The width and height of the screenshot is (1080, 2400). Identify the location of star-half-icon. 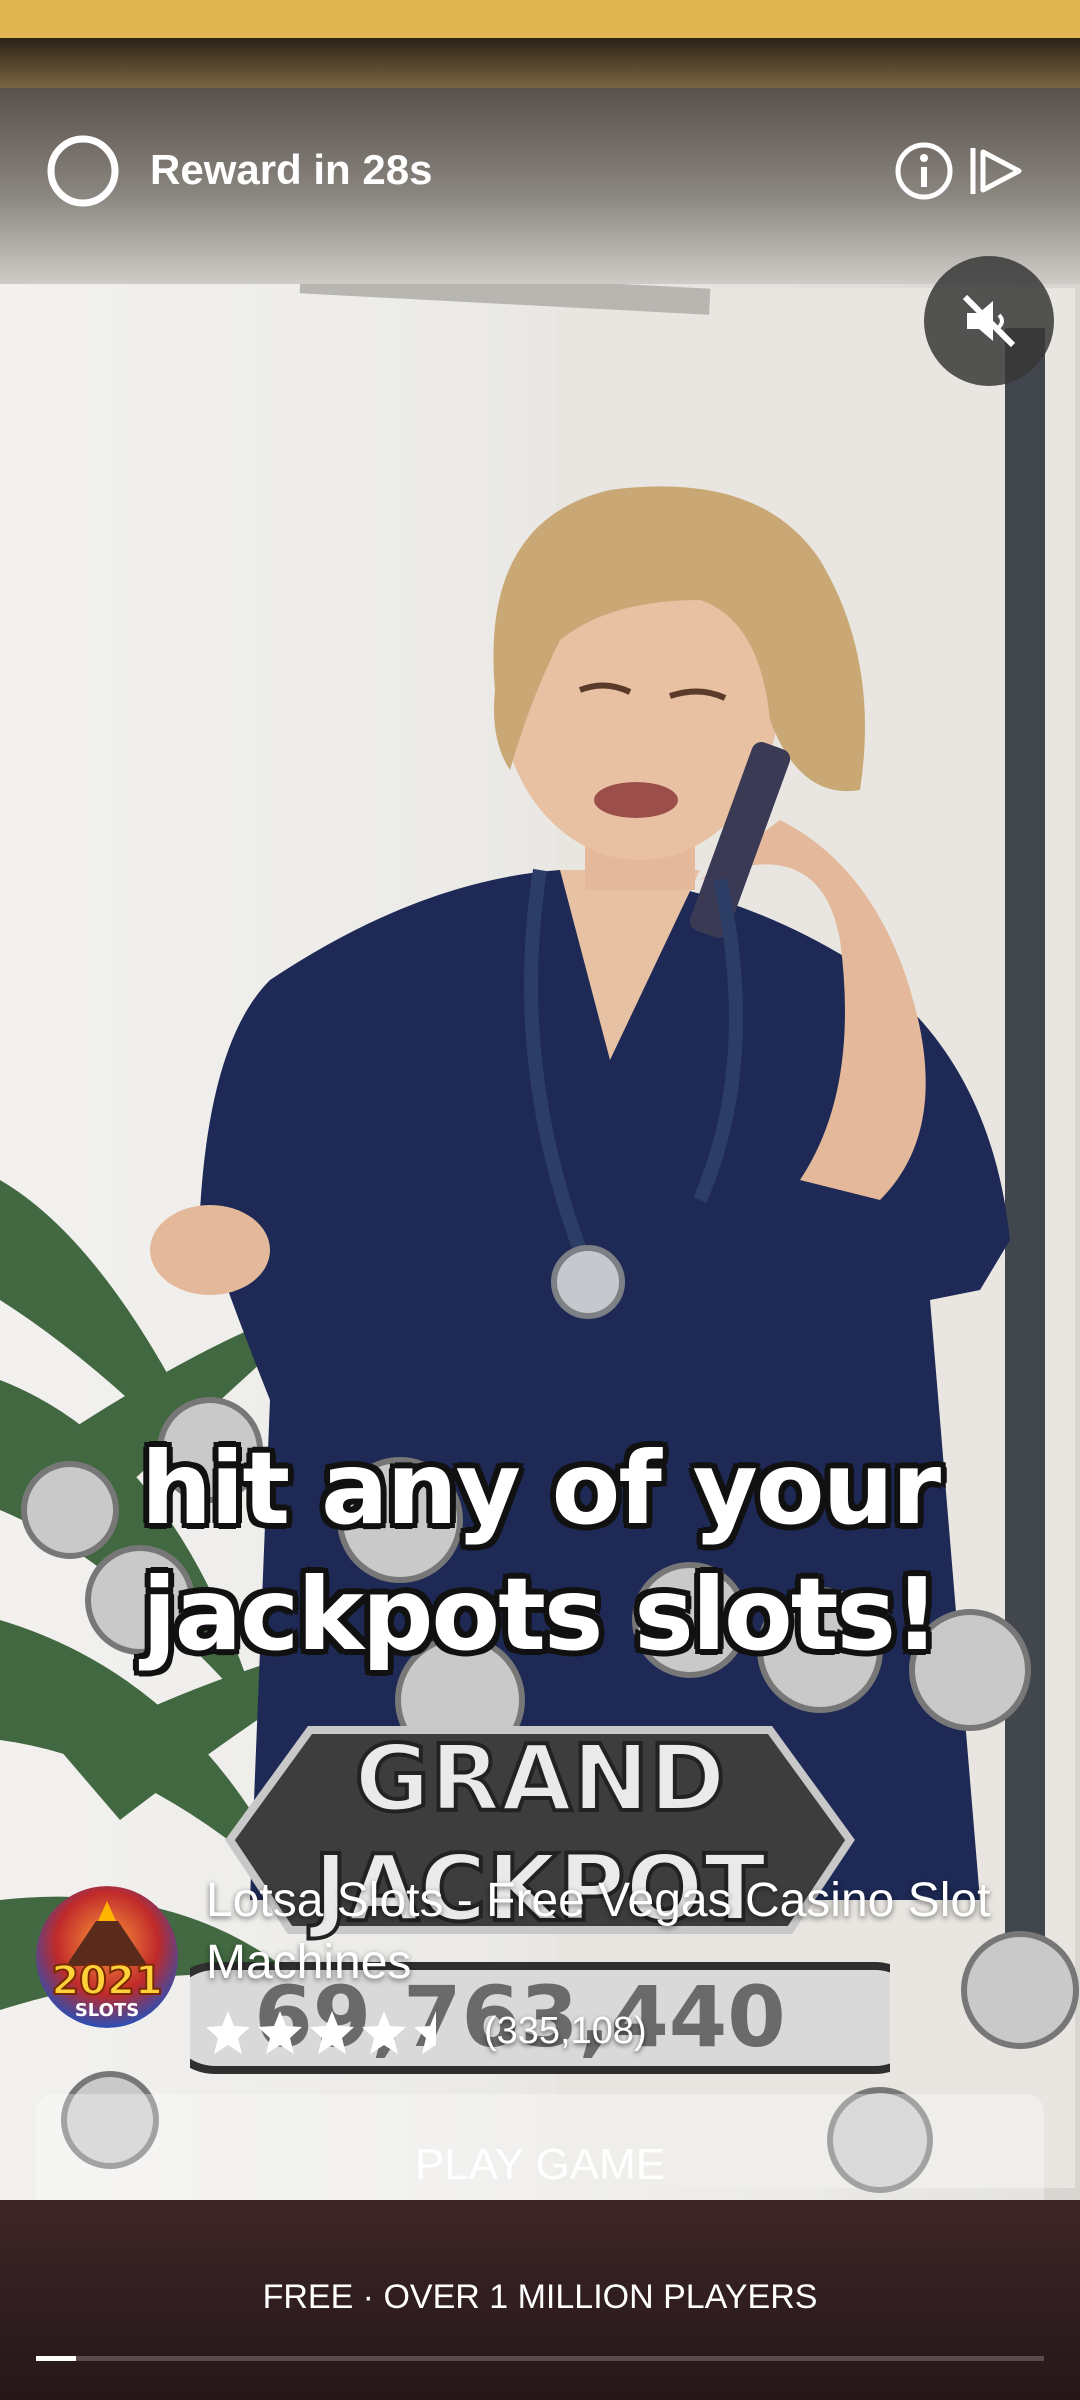
(425, 2032).